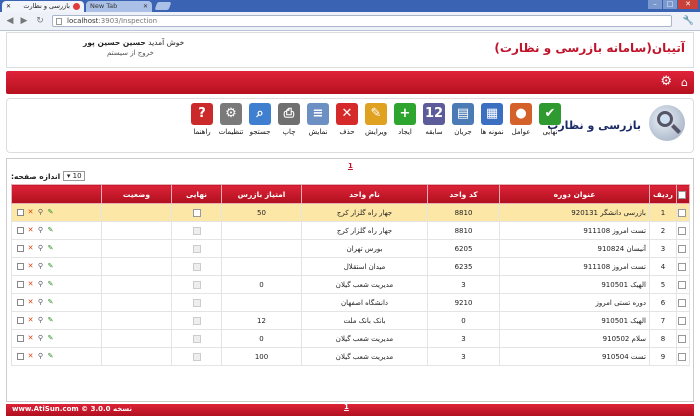  I want to click on address-bar: localhost:3903/Inspection, so click(362, 21).